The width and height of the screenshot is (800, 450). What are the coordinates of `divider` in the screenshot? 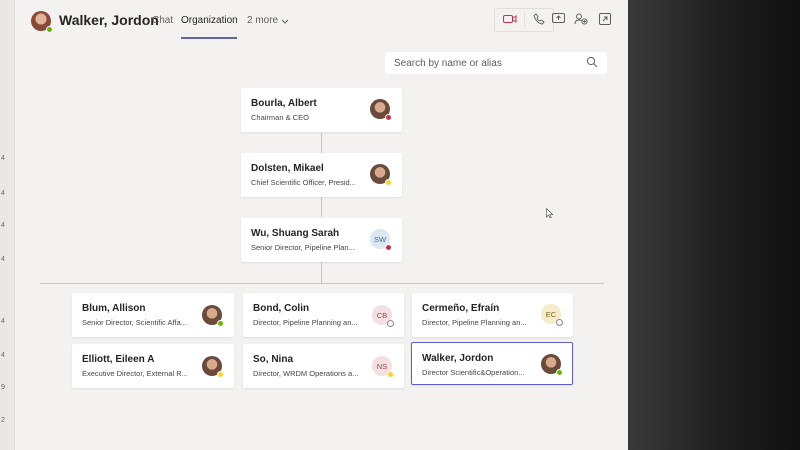 It's located at (524, 19).